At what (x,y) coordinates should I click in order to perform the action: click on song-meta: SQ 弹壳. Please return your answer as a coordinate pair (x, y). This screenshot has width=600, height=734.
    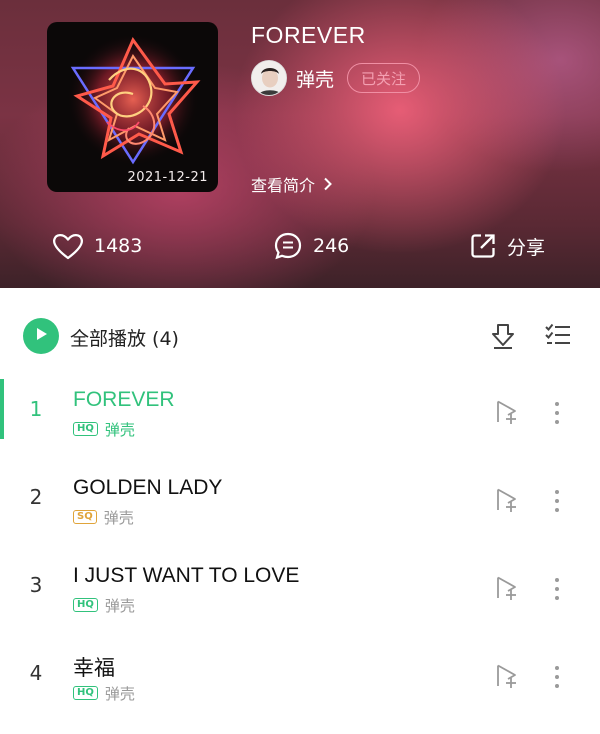
    Looking at the image, I should click on (103, 517).